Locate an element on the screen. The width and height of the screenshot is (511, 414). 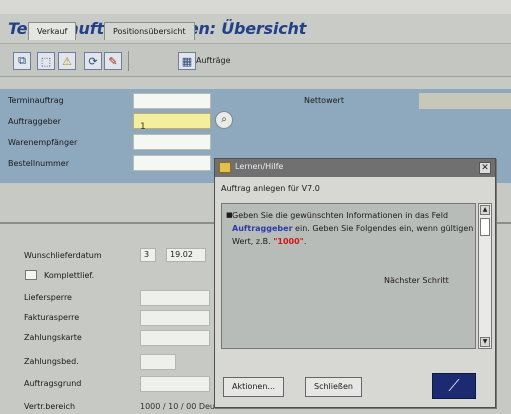
liefersperre-label: Liefersperre is located at coordinates (48, 297).